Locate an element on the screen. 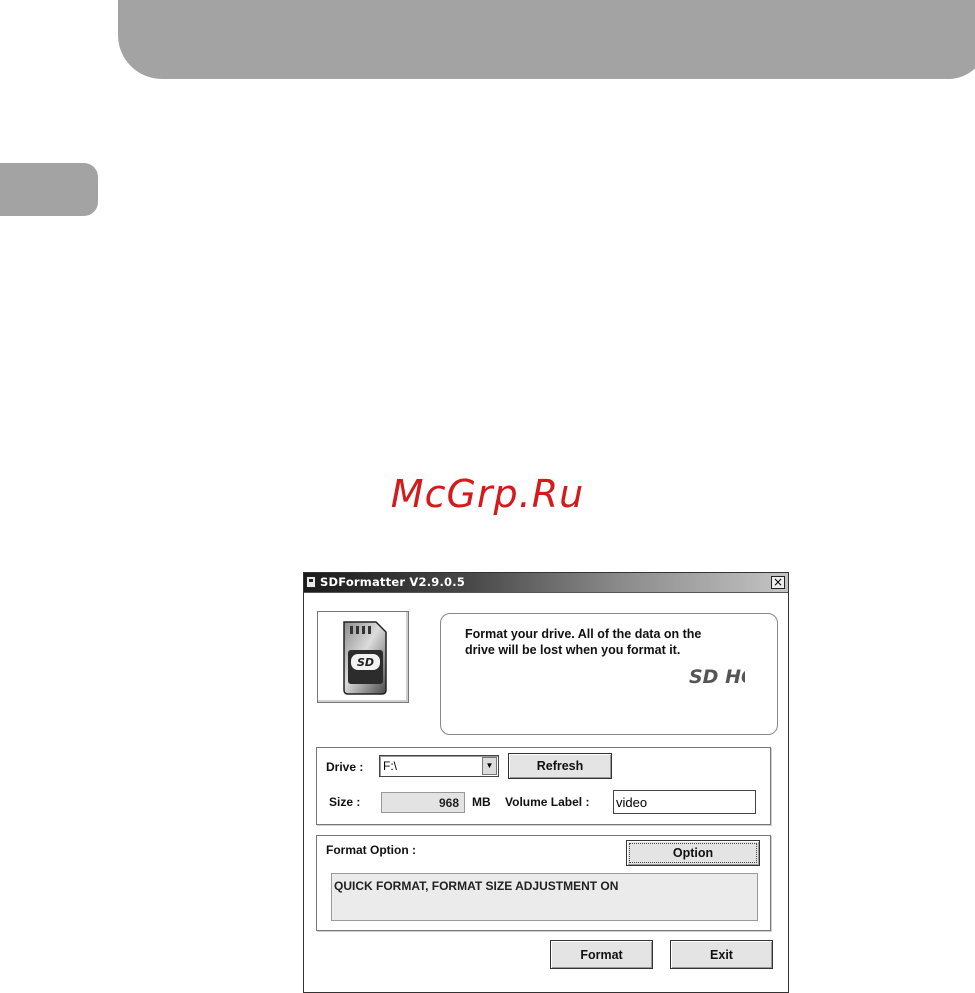  window-title: SDFormatter V2.9.0.5 is located at coordinates (393, 582).